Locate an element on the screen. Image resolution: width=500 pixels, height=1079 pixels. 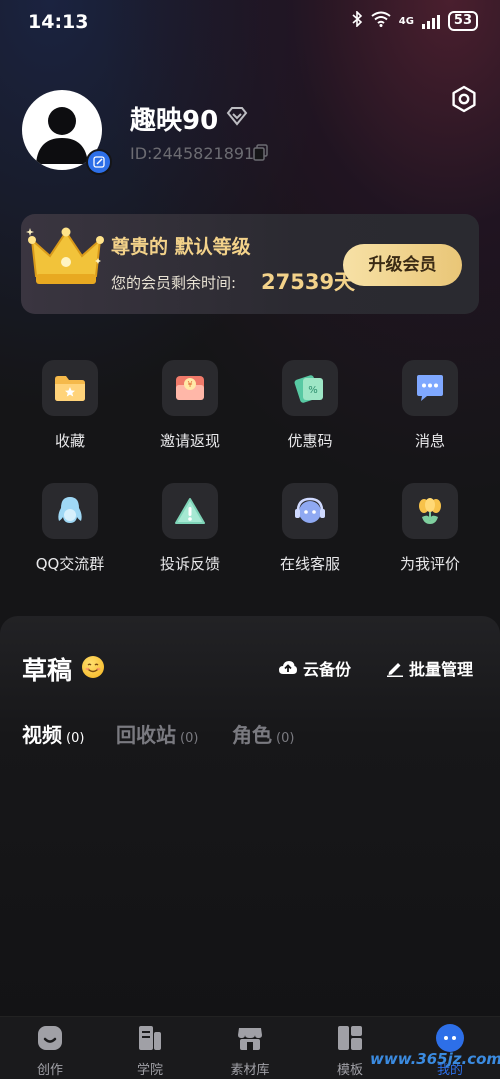
drafts-title: 草稿 is located at coordinates (47, 670).